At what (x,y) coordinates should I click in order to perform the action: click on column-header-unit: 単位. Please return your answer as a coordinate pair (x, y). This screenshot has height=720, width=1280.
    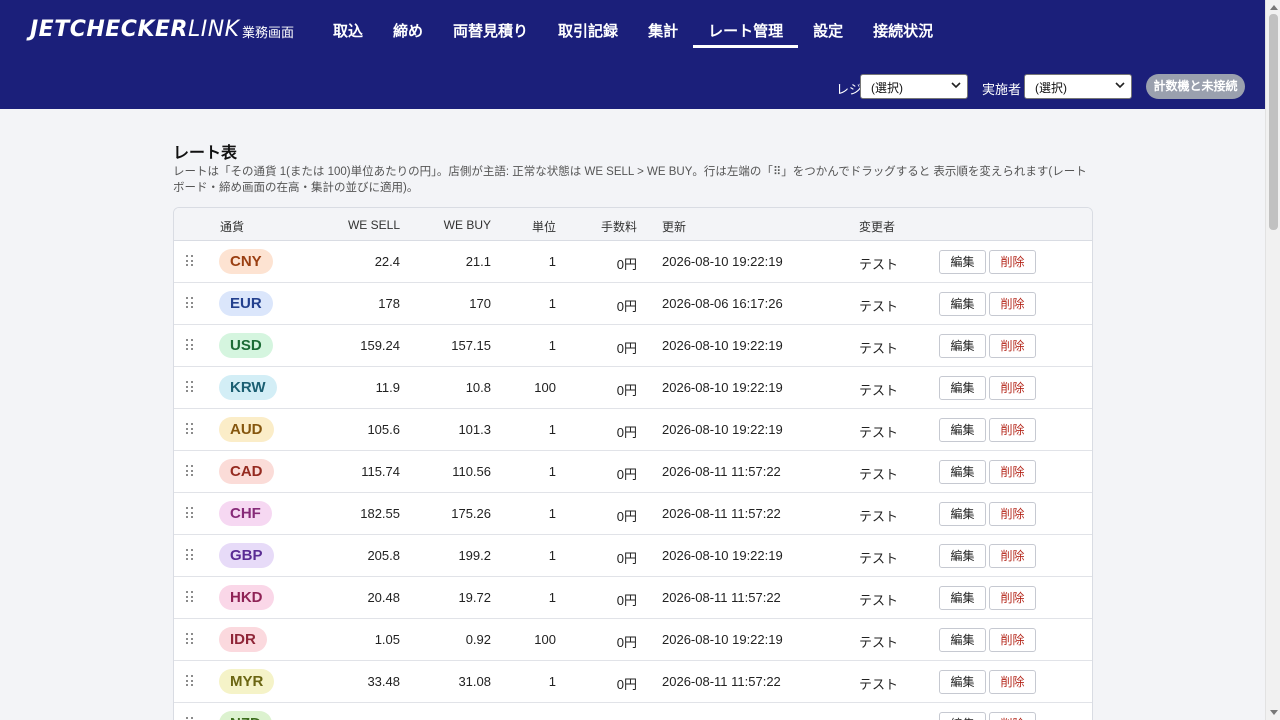
    Looking at the image, I should click on (543, 227).